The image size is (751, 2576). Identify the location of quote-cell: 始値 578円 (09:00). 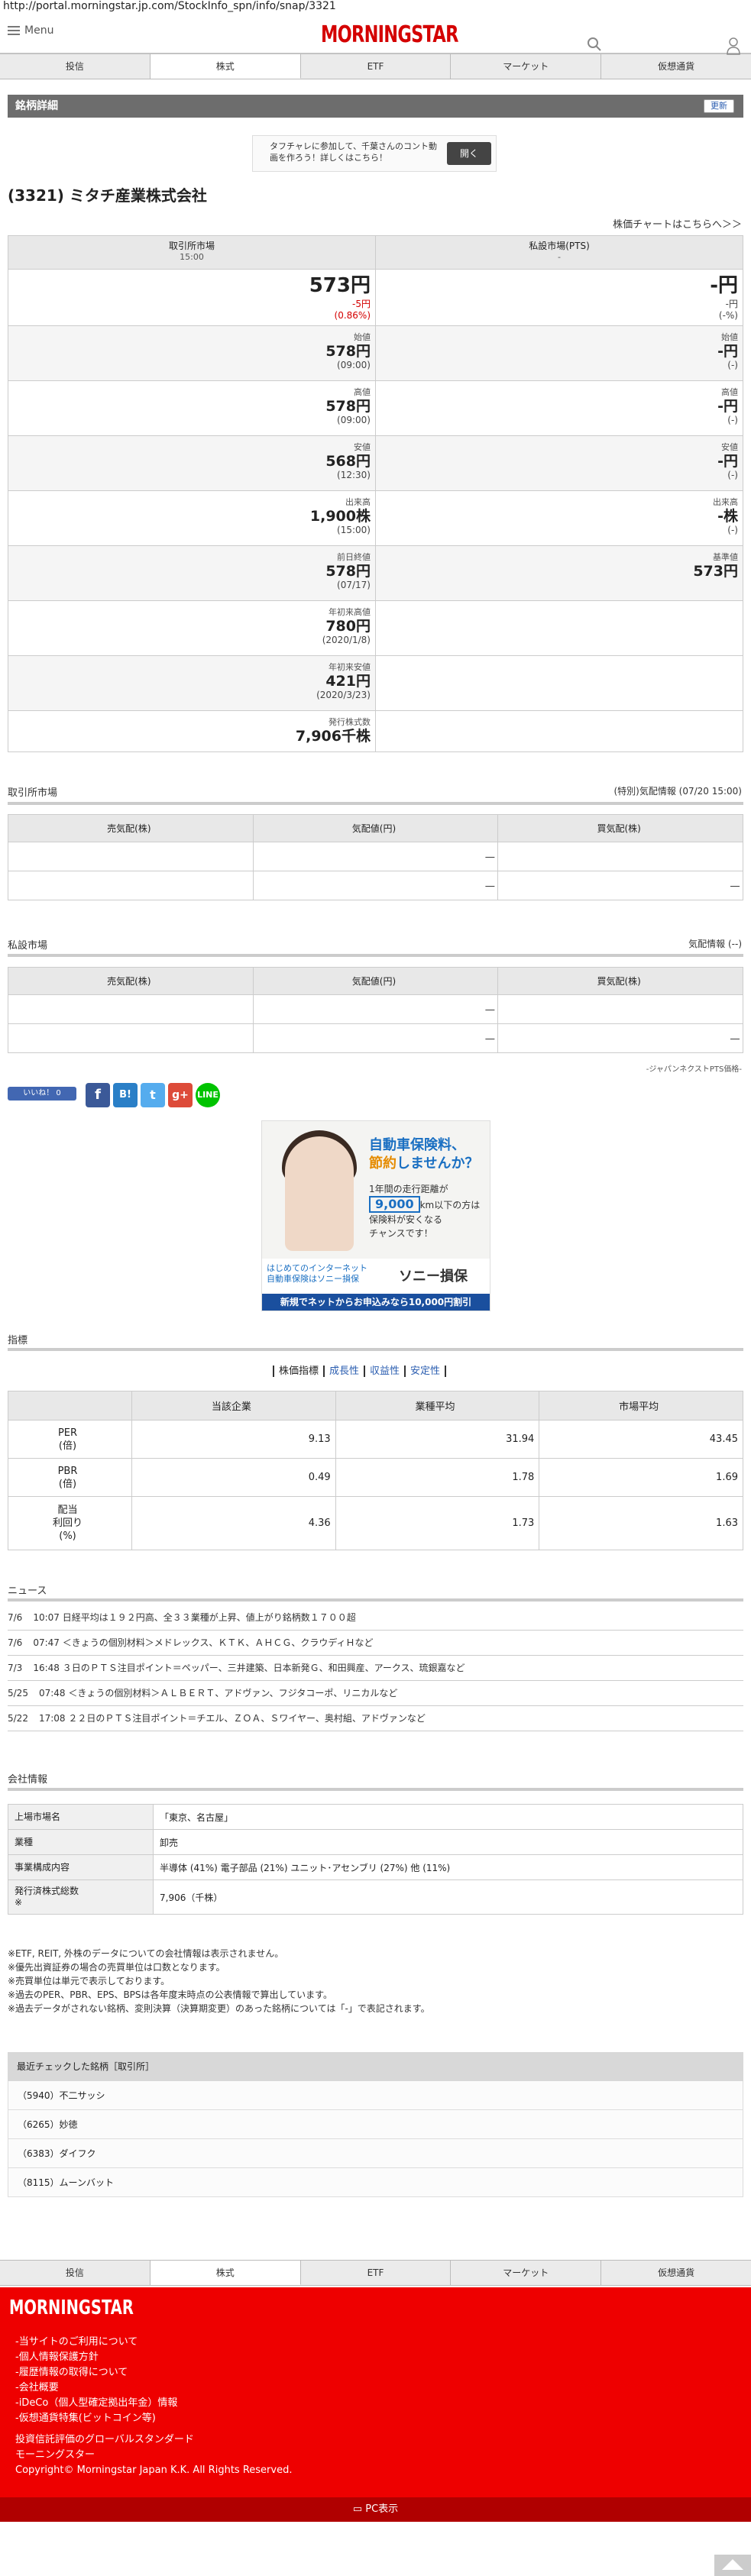
(192, 353).